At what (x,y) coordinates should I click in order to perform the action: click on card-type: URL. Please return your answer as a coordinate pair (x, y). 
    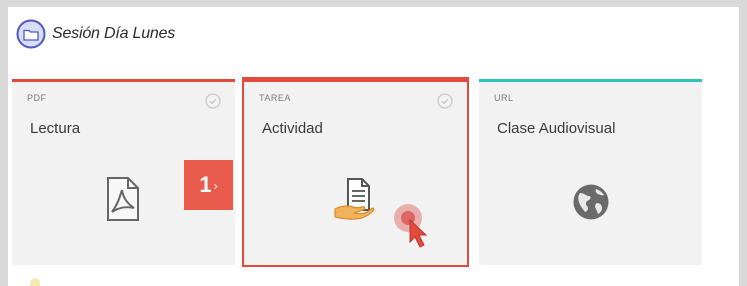
    Looking at the image, I should click on (504, 98).